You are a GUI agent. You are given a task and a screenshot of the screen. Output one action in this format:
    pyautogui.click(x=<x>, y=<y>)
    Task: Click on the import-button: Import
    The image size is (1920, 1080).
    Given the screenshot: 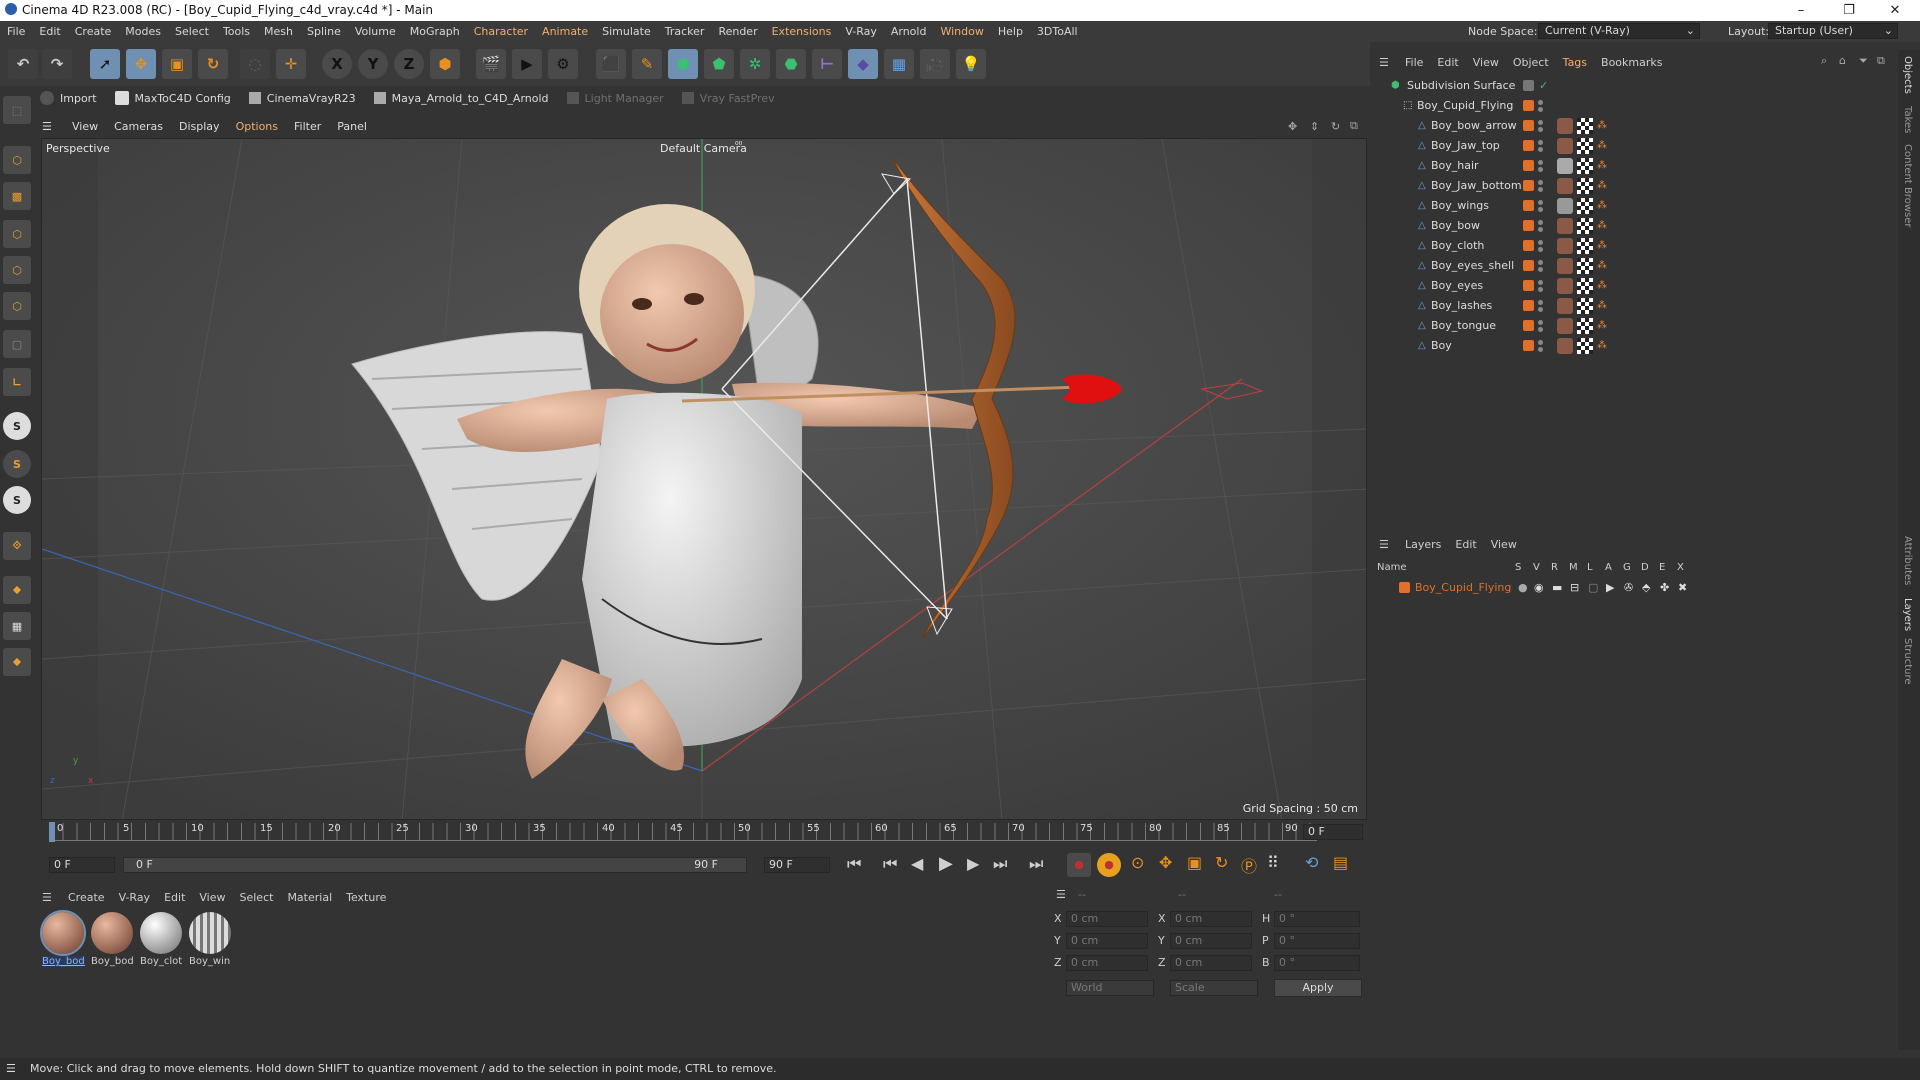 What is the action you would take?
    pyautogui.click(x=78, y=98)
    